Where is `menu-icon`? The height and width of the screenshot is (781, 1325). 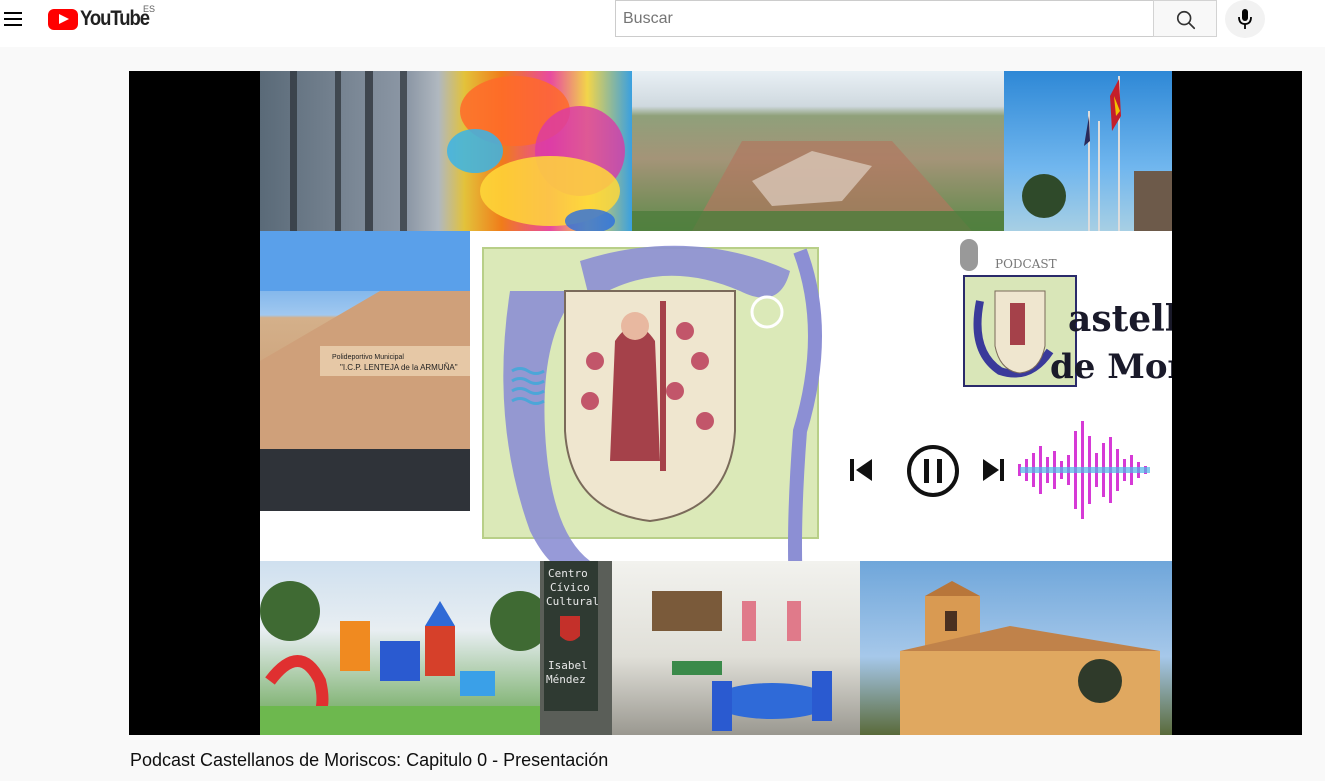 menu-icon is located at coordinates (13, 19).